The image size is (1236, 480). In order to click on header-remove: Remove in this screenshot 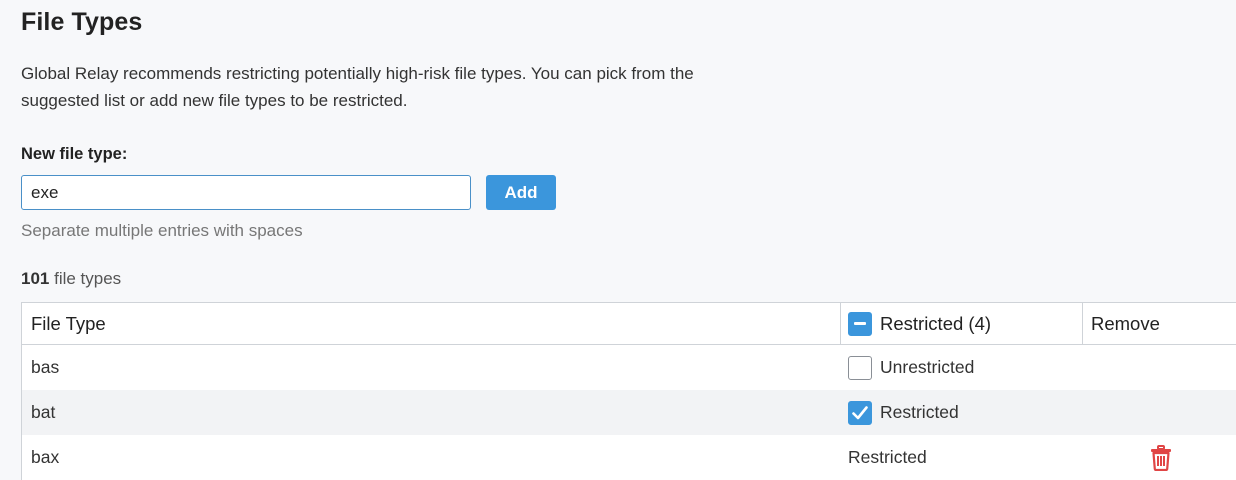, I will do `click(1125, 323)`.